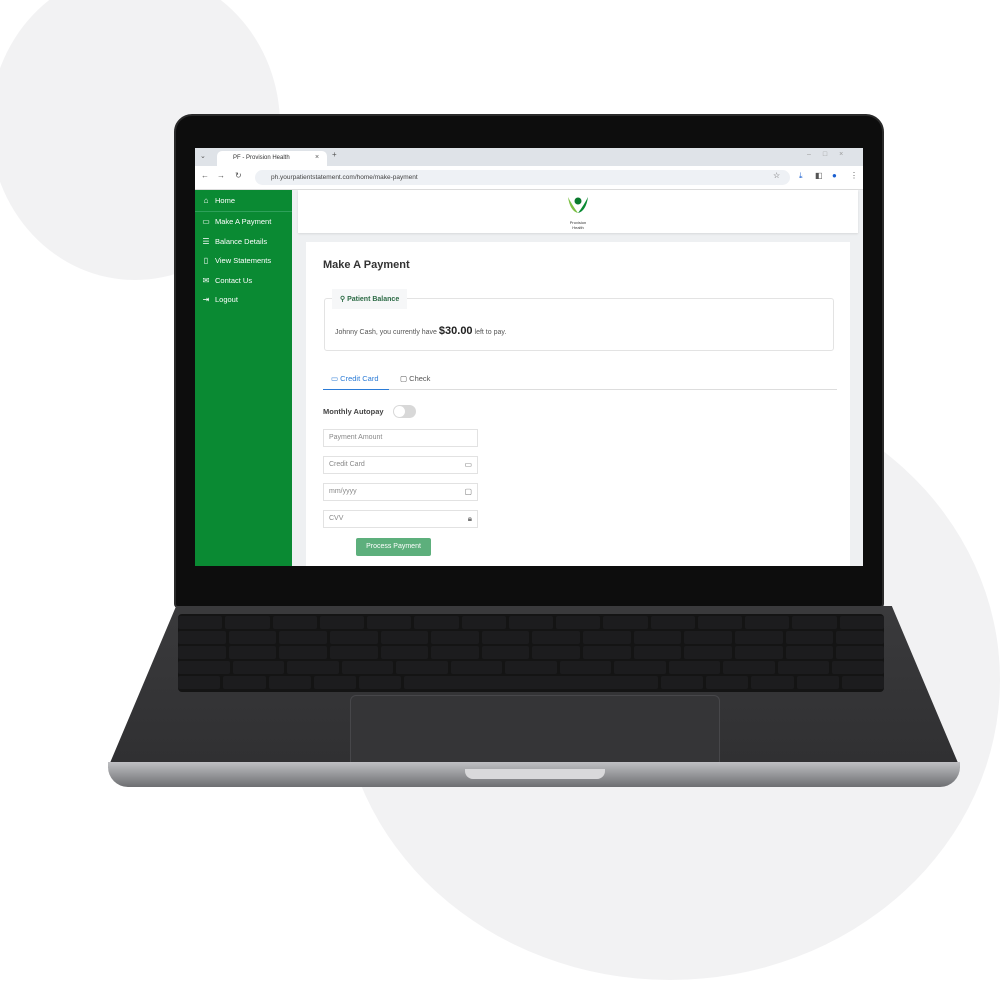 This screenshot has height=983, width=1000. What do you see at coordinates (206, 261) in the screenshot?
I see `document-icon: ▯` at bounding box center [206, 261].